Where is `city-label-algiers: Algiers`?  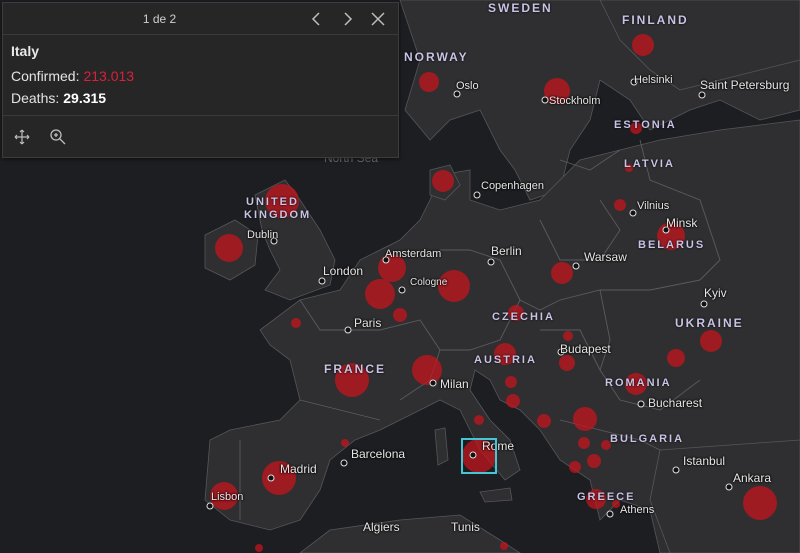
city-label-algiers: Algiers is located at coordinates (381, 527).